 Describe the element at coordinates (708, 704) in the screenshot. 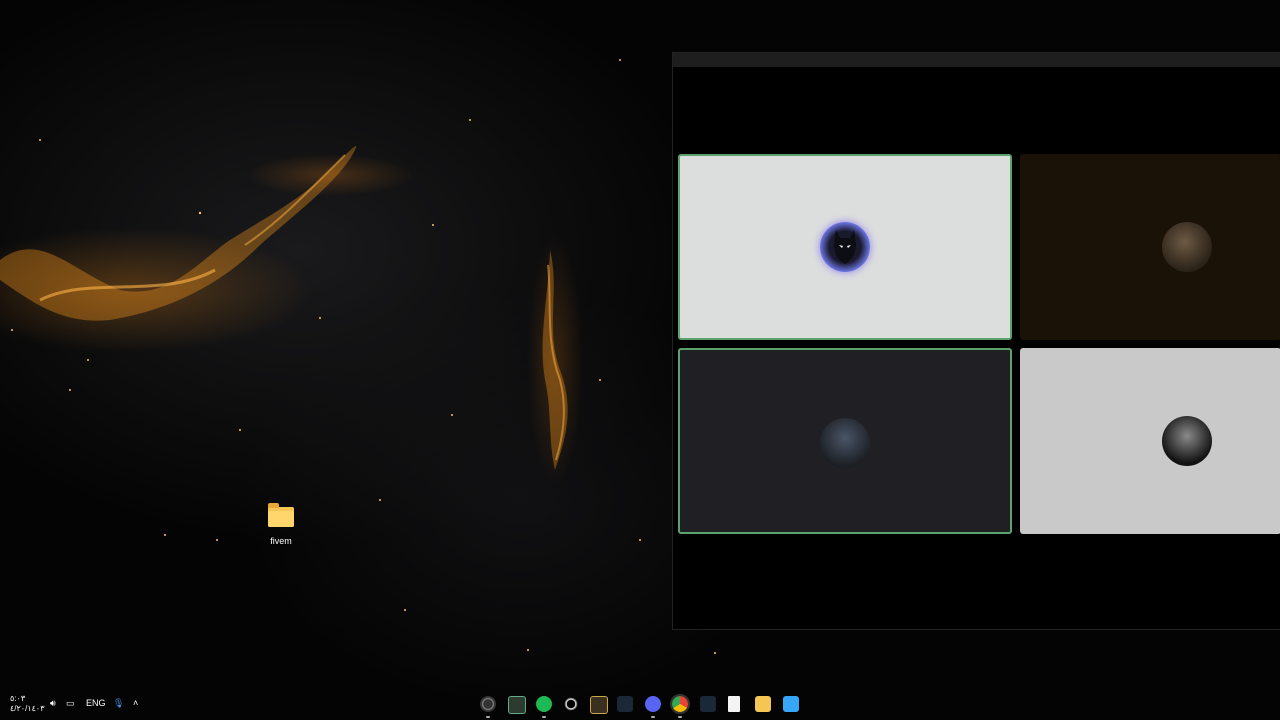

I see `steam-alt-icon` at that location.